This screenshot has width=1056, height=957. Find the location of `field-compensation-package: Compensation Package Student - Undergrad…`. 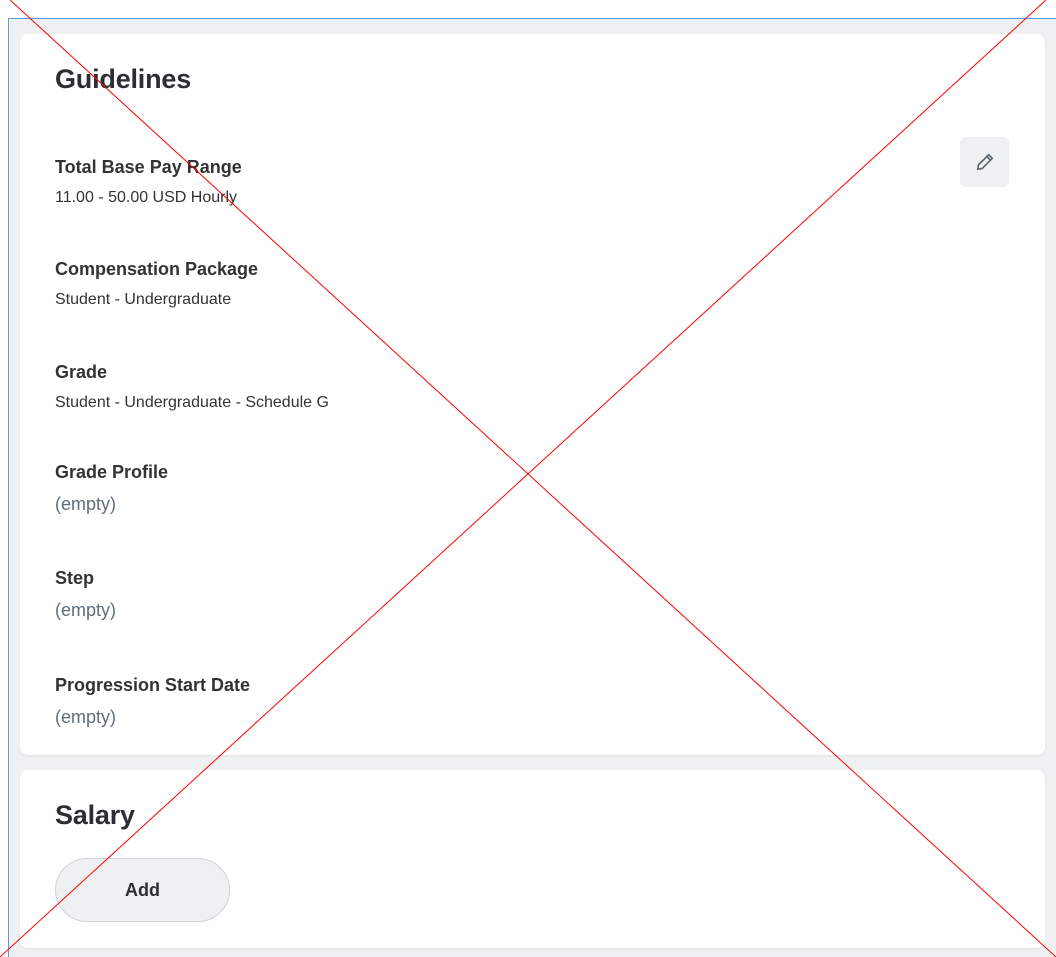

field-compensation-package: Compensation Package Student - Undergrad… is located at coordinates (156, 284).